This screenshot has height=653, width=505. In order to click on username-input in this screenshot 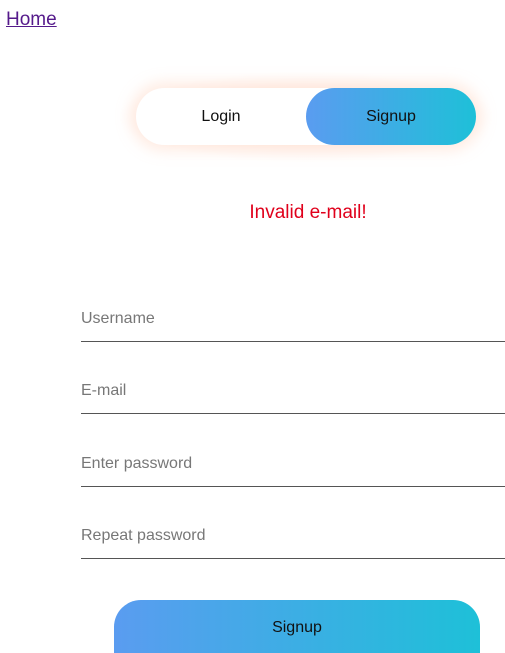, I will do `click(293, 319)`.